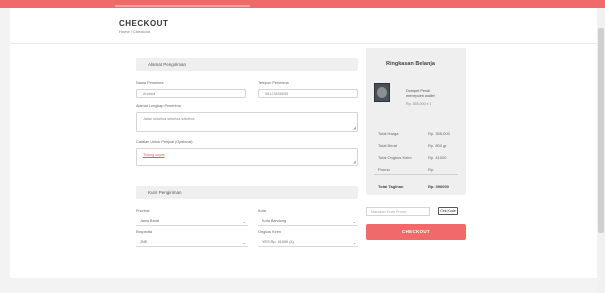 The width and height of the screenshot is (605, 293). Describe the element at coordinates (308, 242) in the screenshot. I see `shipping-cost-select: YES Rp. 41000 (1) ⌄` at that location.